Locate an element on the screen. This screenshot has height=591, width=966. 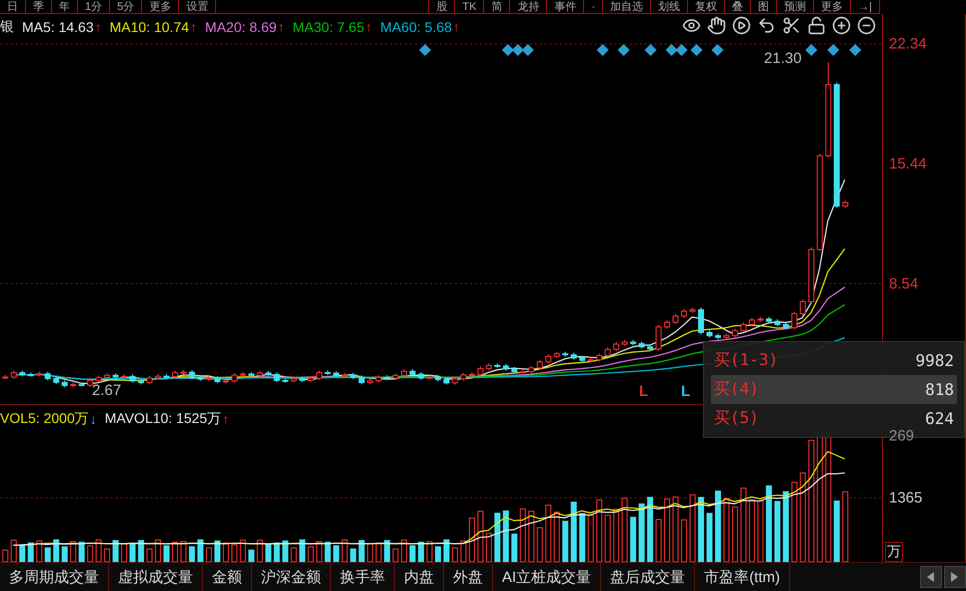
right-triangle-icon is located at coordinates (955, 577).